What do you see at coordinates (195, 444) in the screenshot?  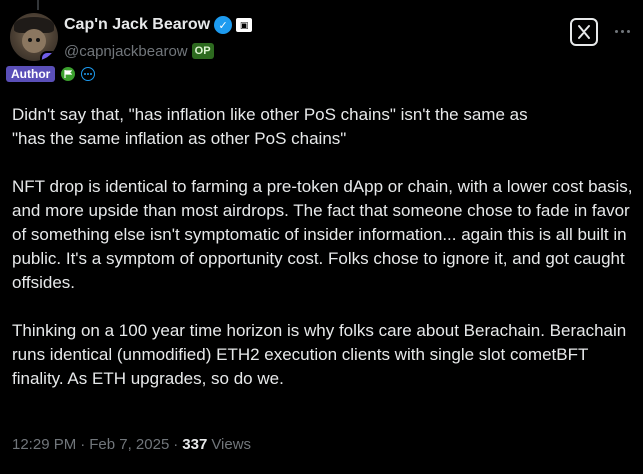 I see `views-count: 337` at bounding box center [195, 444].